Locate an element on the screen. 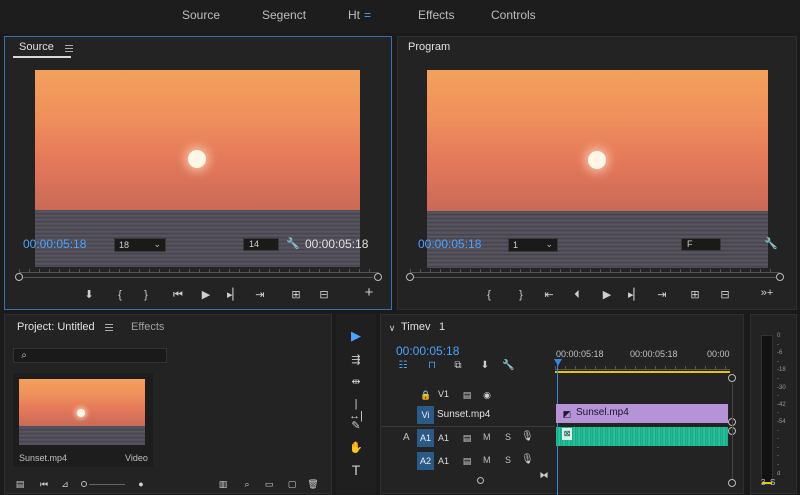 The image size is (800, 495). source-panel-menu-icon is located at coordinates (69, 48).